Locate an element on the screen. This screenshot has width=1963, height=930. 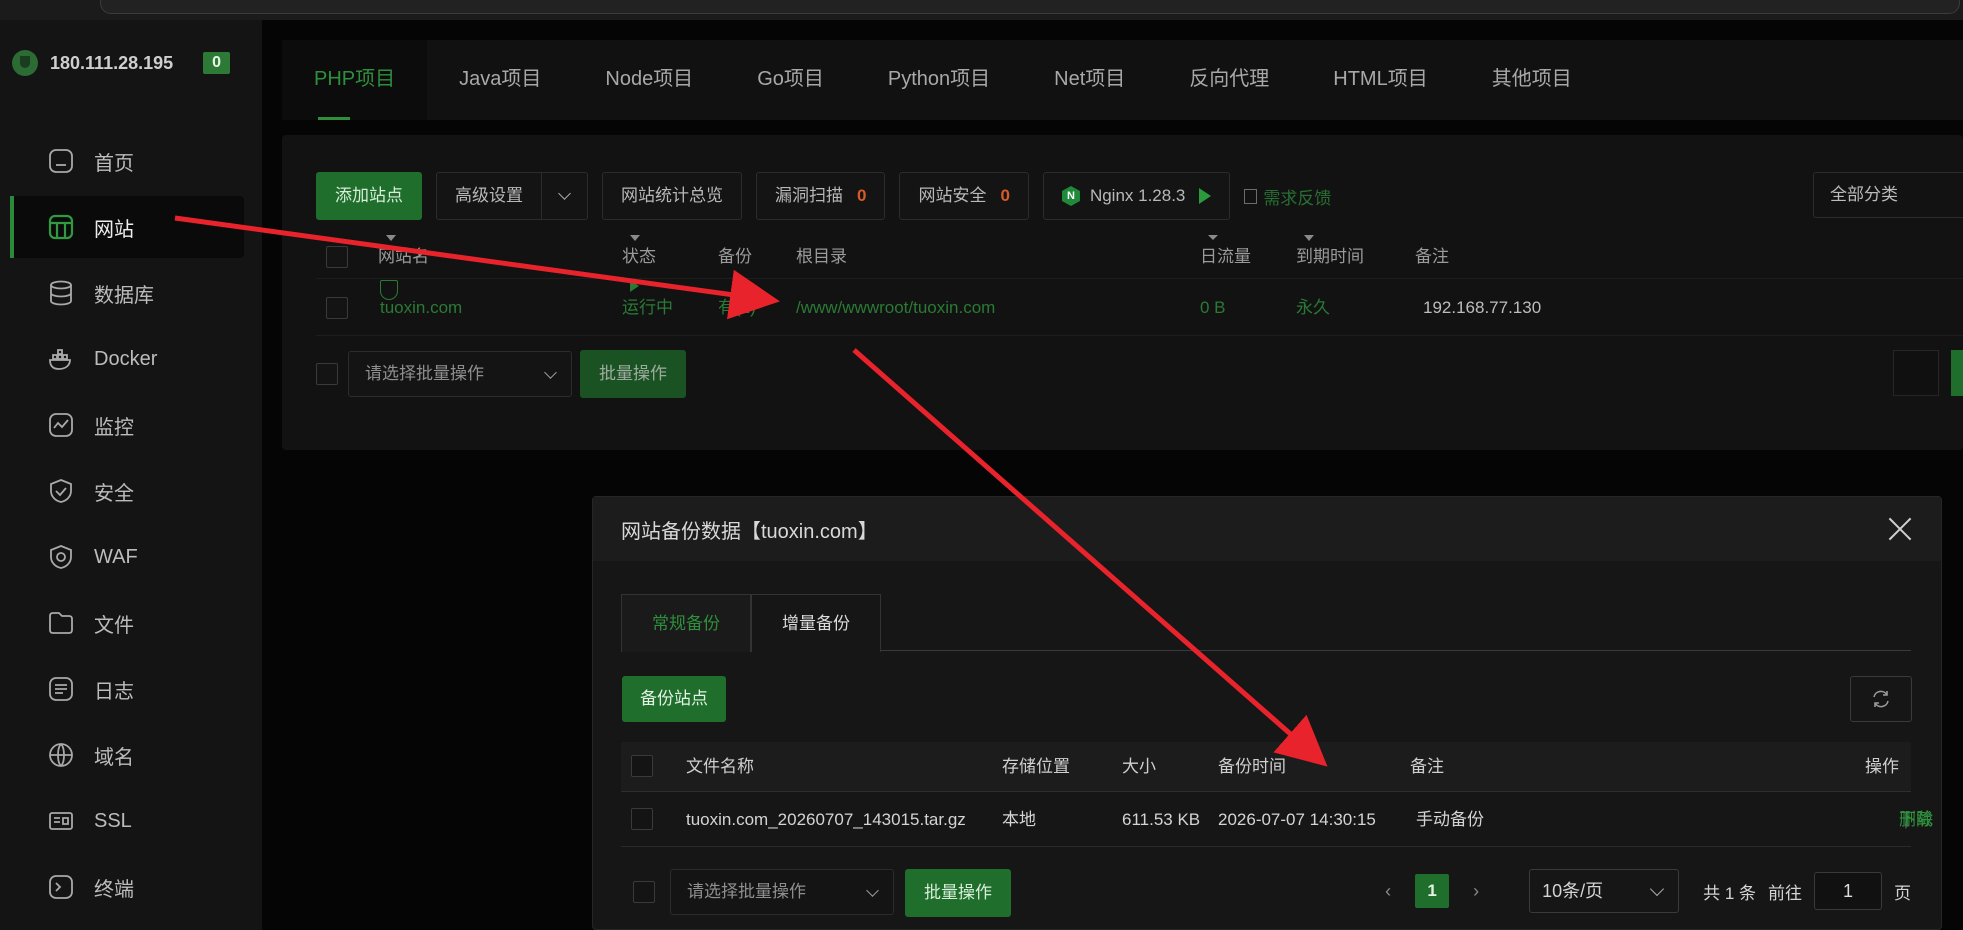
security-label: 网站安全 is located at coordinates (952, 195).